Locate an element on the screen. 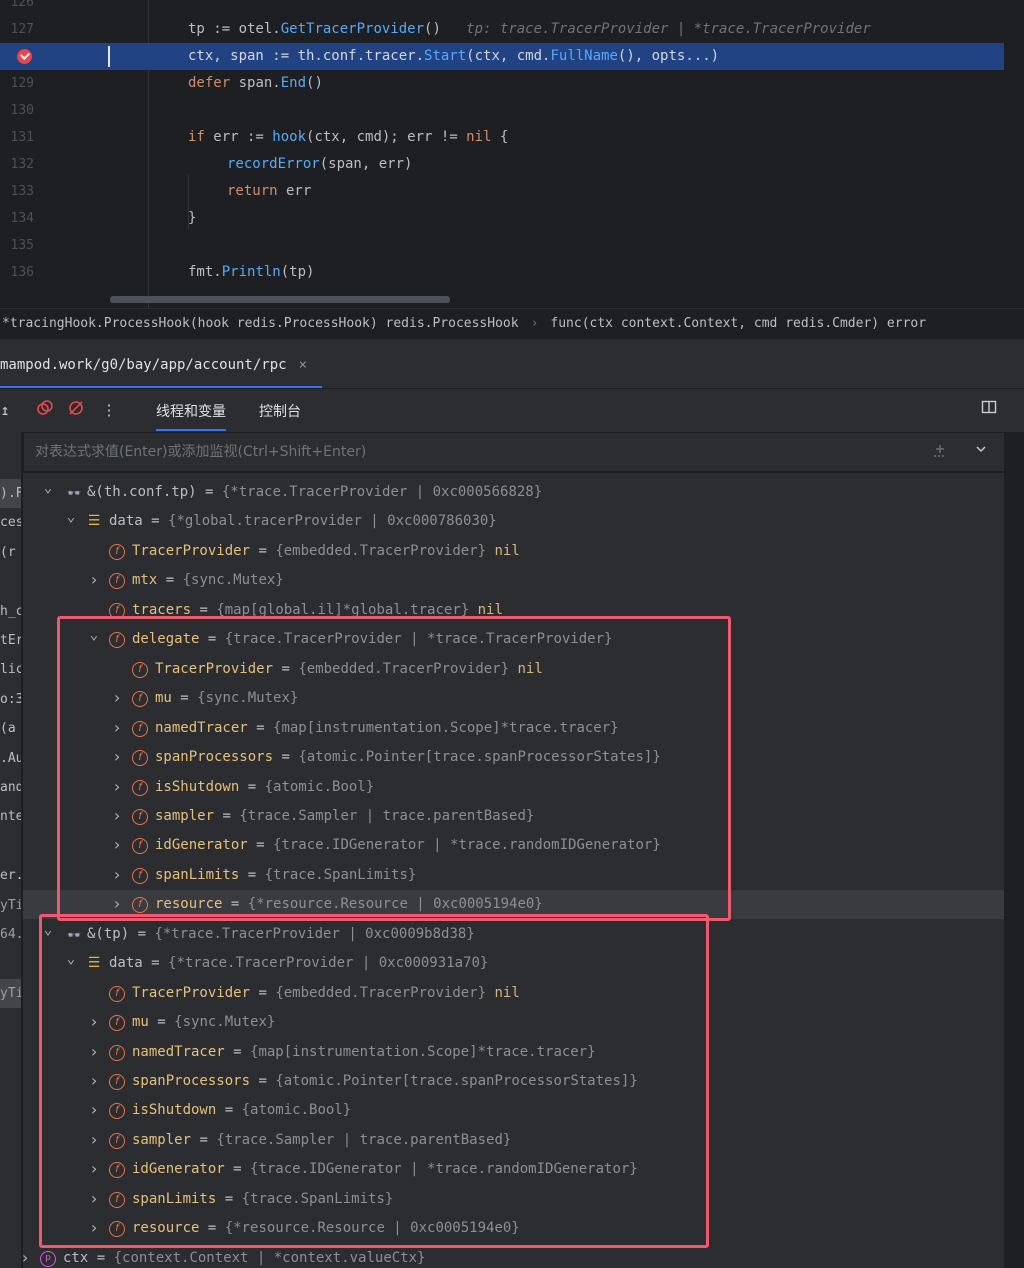  code-text: recordError(span, err) is located at coordinates (319, 164).